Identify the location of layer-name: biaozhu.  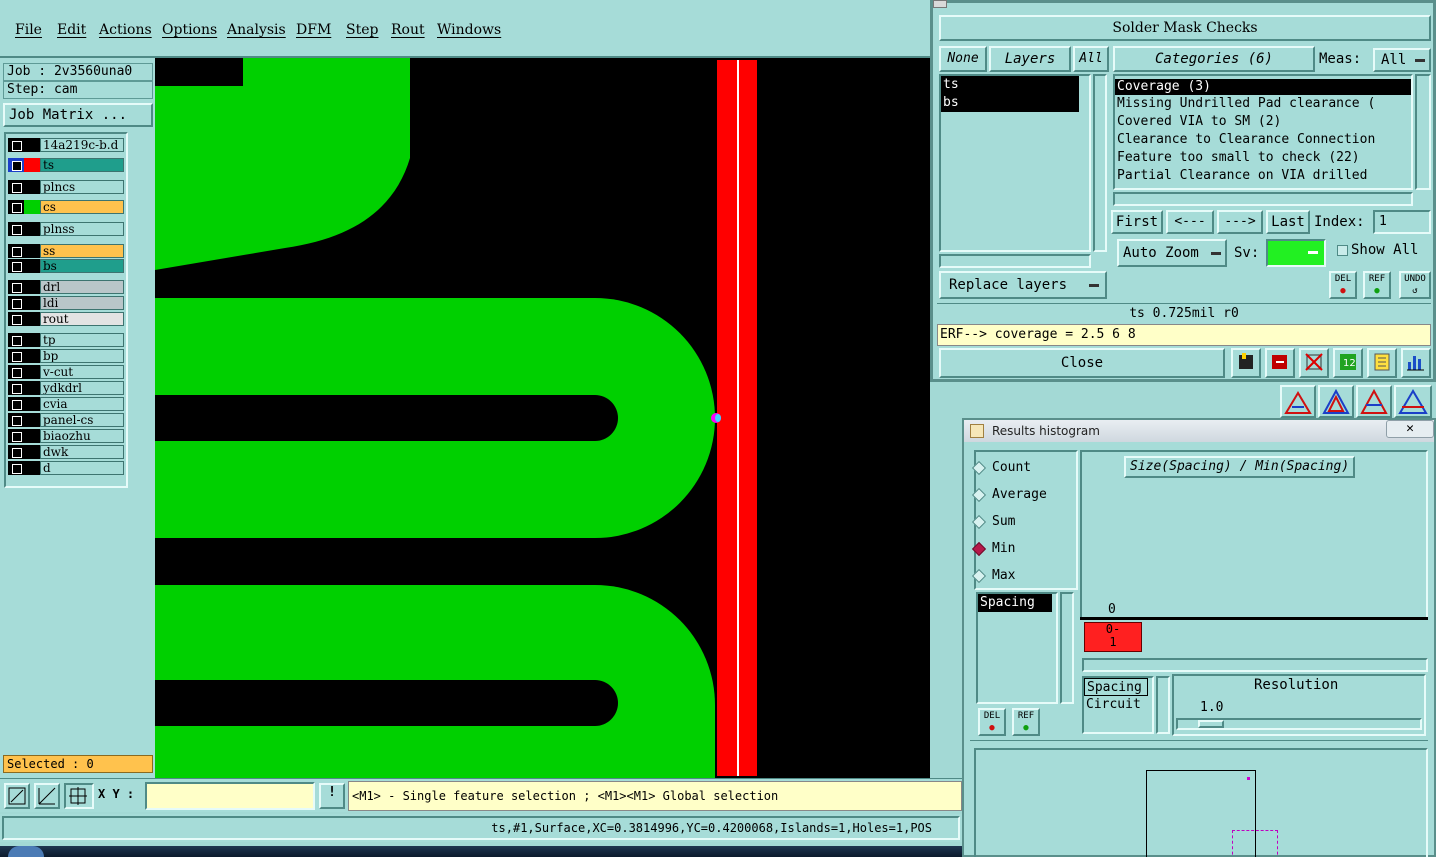
(82, 436).